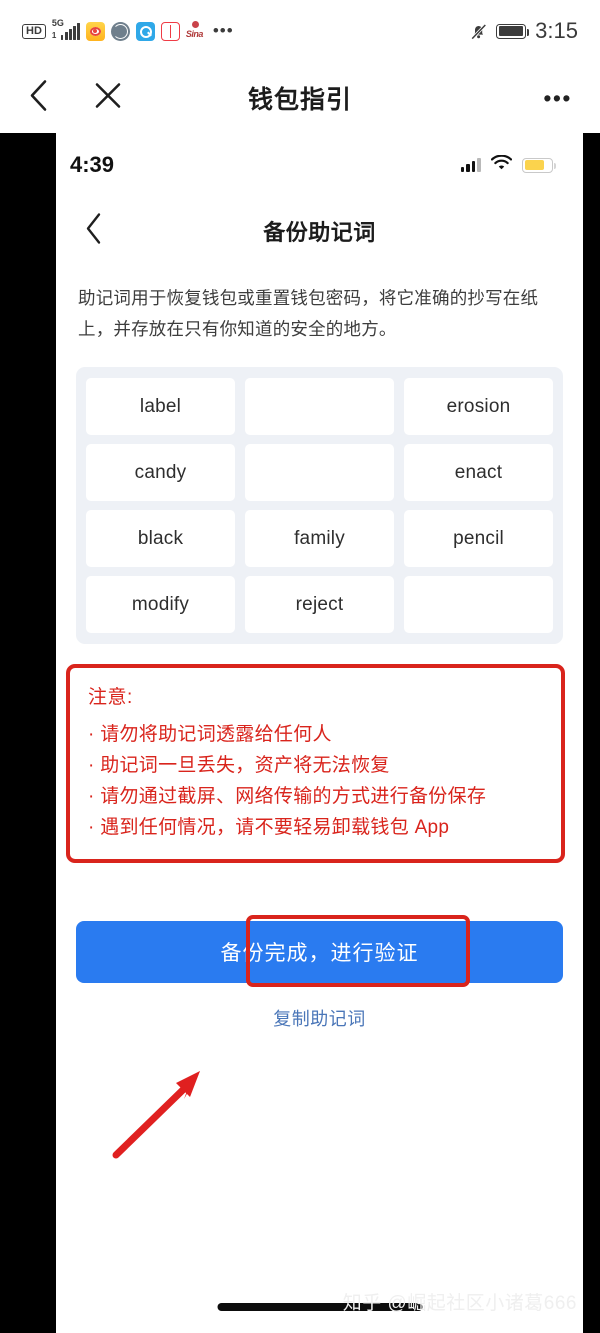  I want to click on search-icon, so click(145, 31).